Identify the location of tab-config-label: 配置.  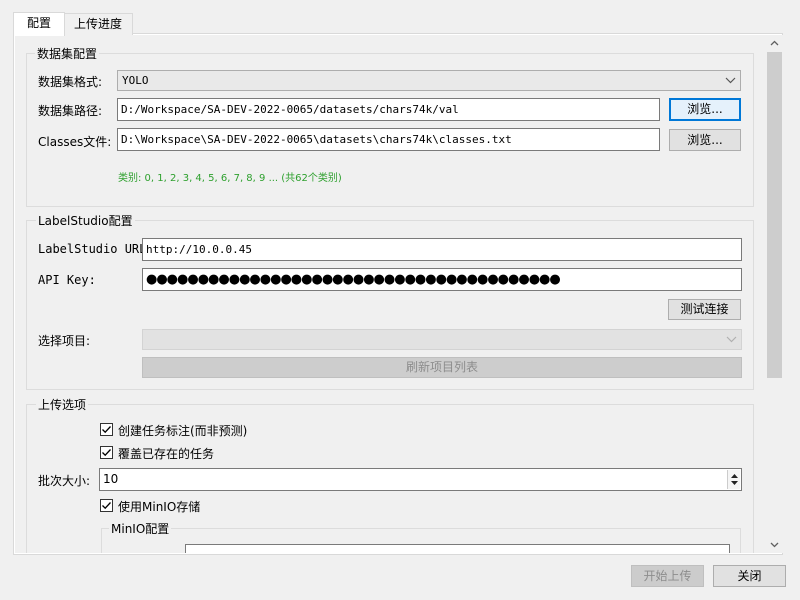
(38, 23).